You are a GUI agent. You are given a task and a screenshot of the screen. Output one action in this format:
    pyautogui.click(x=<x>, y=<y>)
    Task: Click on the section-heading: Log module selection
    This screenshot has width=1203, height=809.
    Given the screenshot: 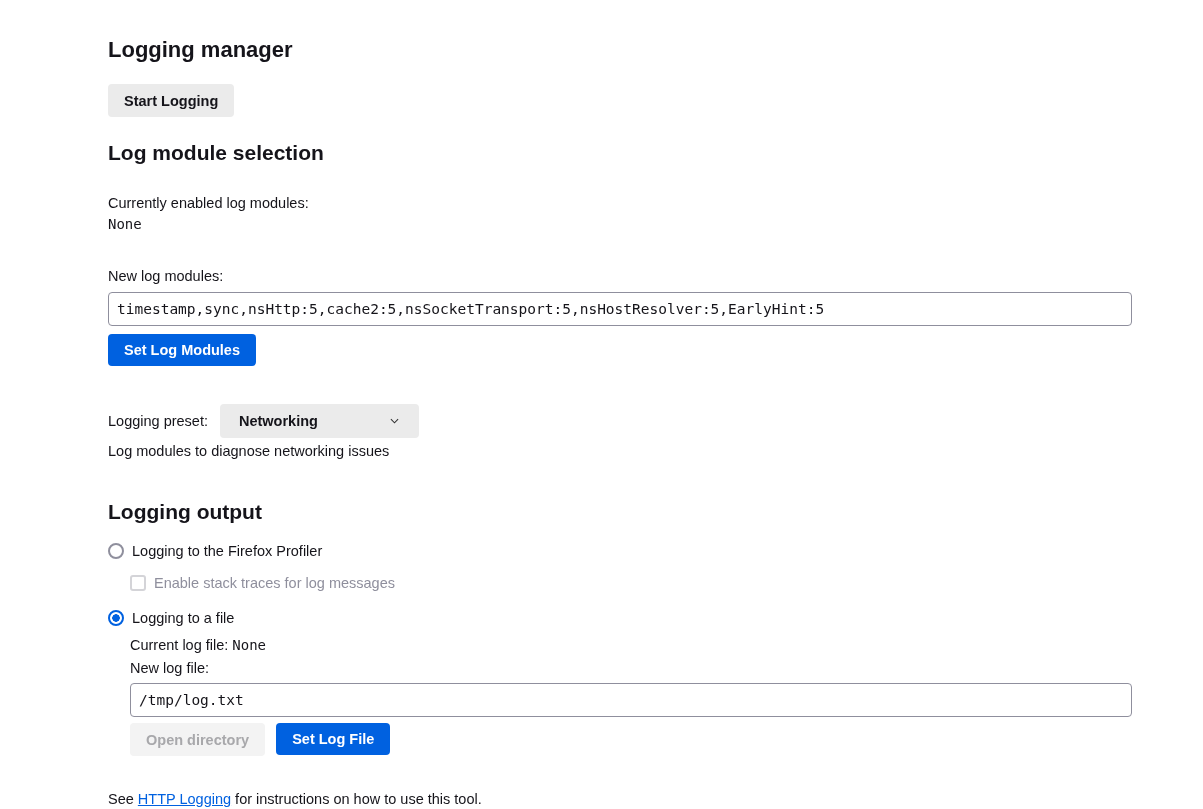 What is the action you would take?
    pyautogui.click(x=216, y=153)
    